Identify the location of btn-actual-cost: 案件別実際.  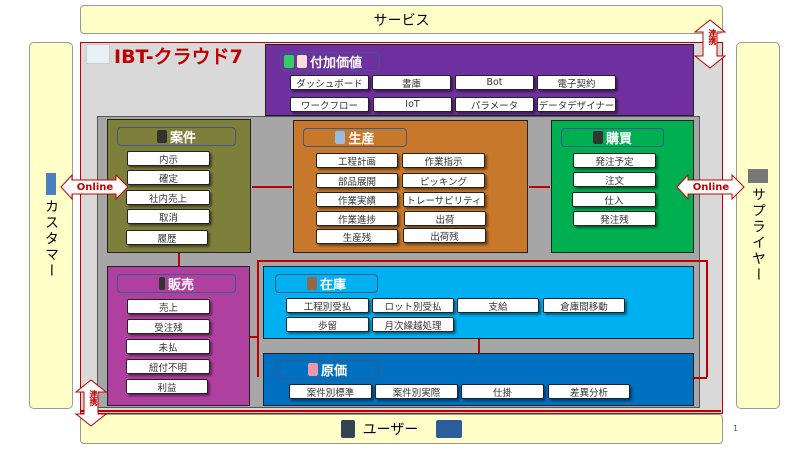
(416, 391).